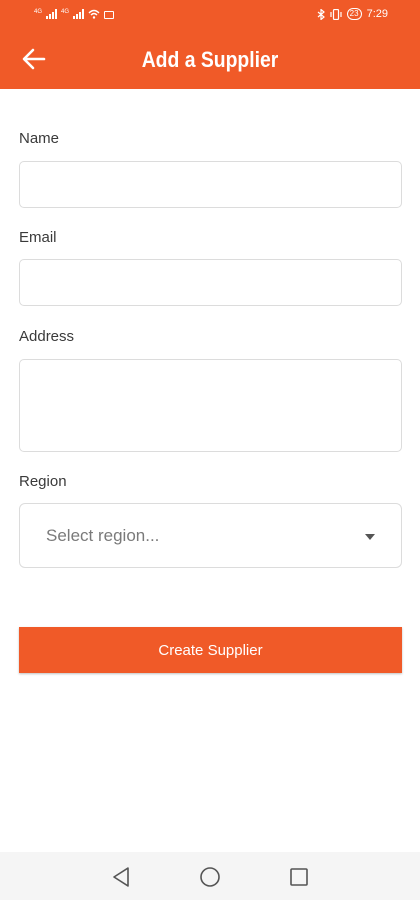 Image resolution: width=420 pixels, height=900 pixels. What do you see at coordinates (210, 15) in the screenshot?
I see `status-bar: 4G 4G 23 7:29` at bounding box center [210, 15].